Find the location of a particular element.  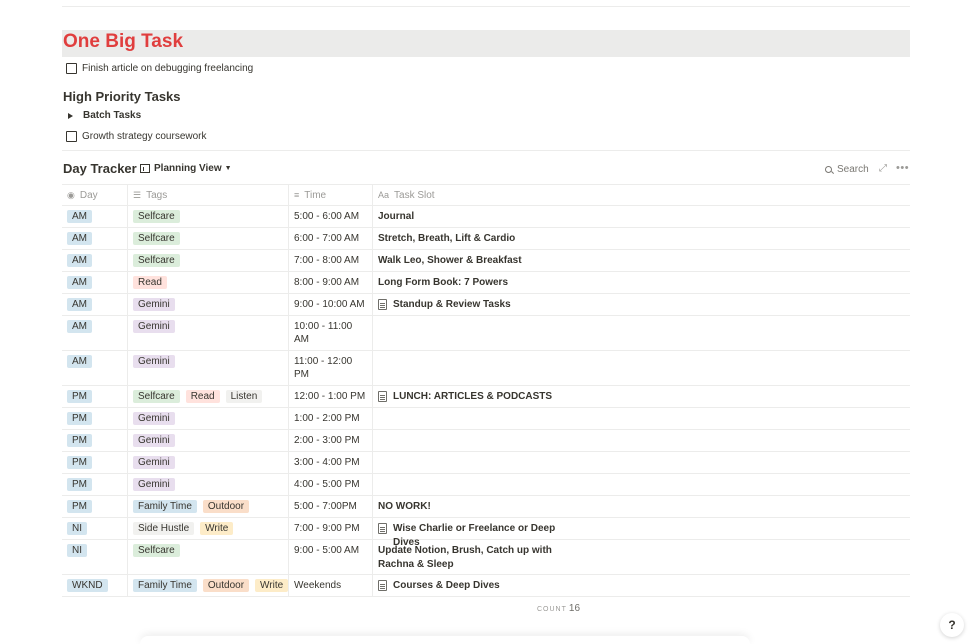

task-slot-cell: Standup & Review Tasks is located at coordinates (641, 304).